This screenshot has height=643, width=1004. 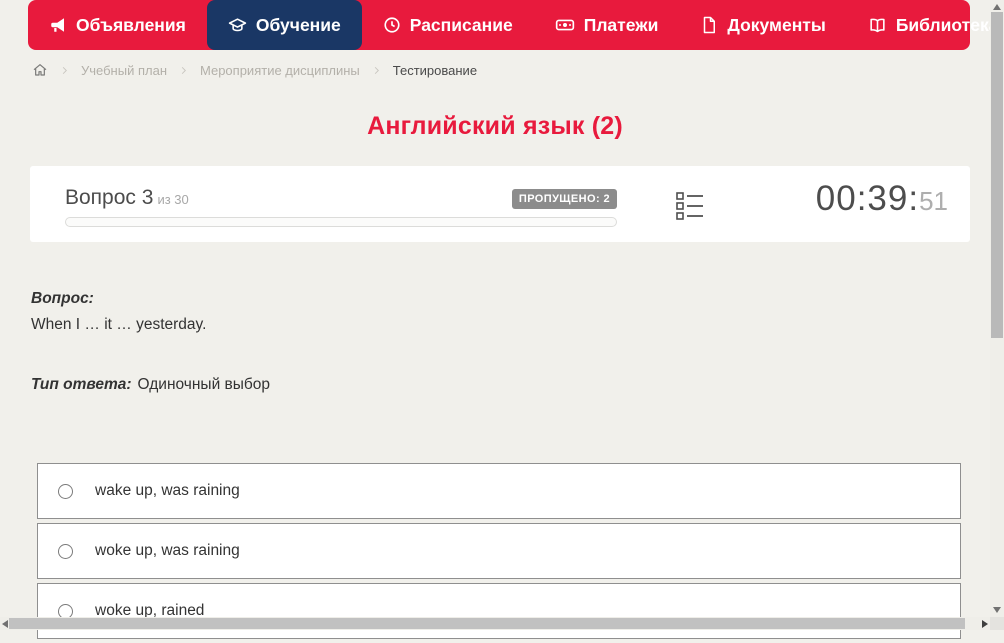 I want to click on question-progress-card: Вопрос 3 из 30 ПРОПУЩЕНО: 2 00:39: 51, so click(x=500, y=204).